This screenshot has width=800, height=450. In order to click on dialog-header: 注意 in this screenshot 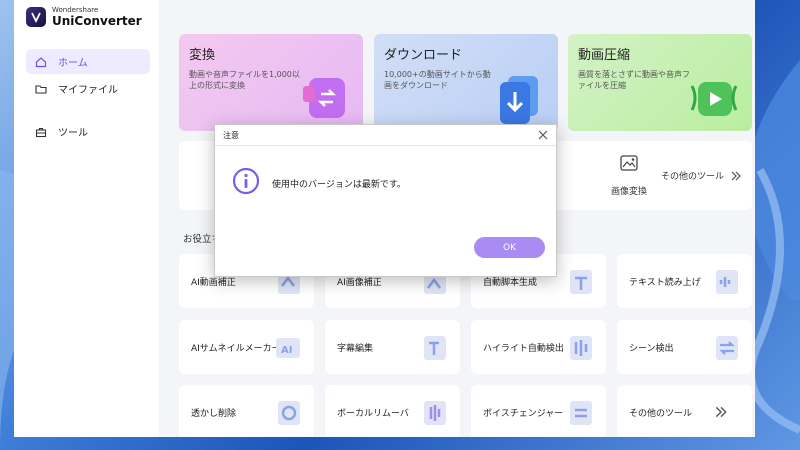, I will do `click(385, 135)`.